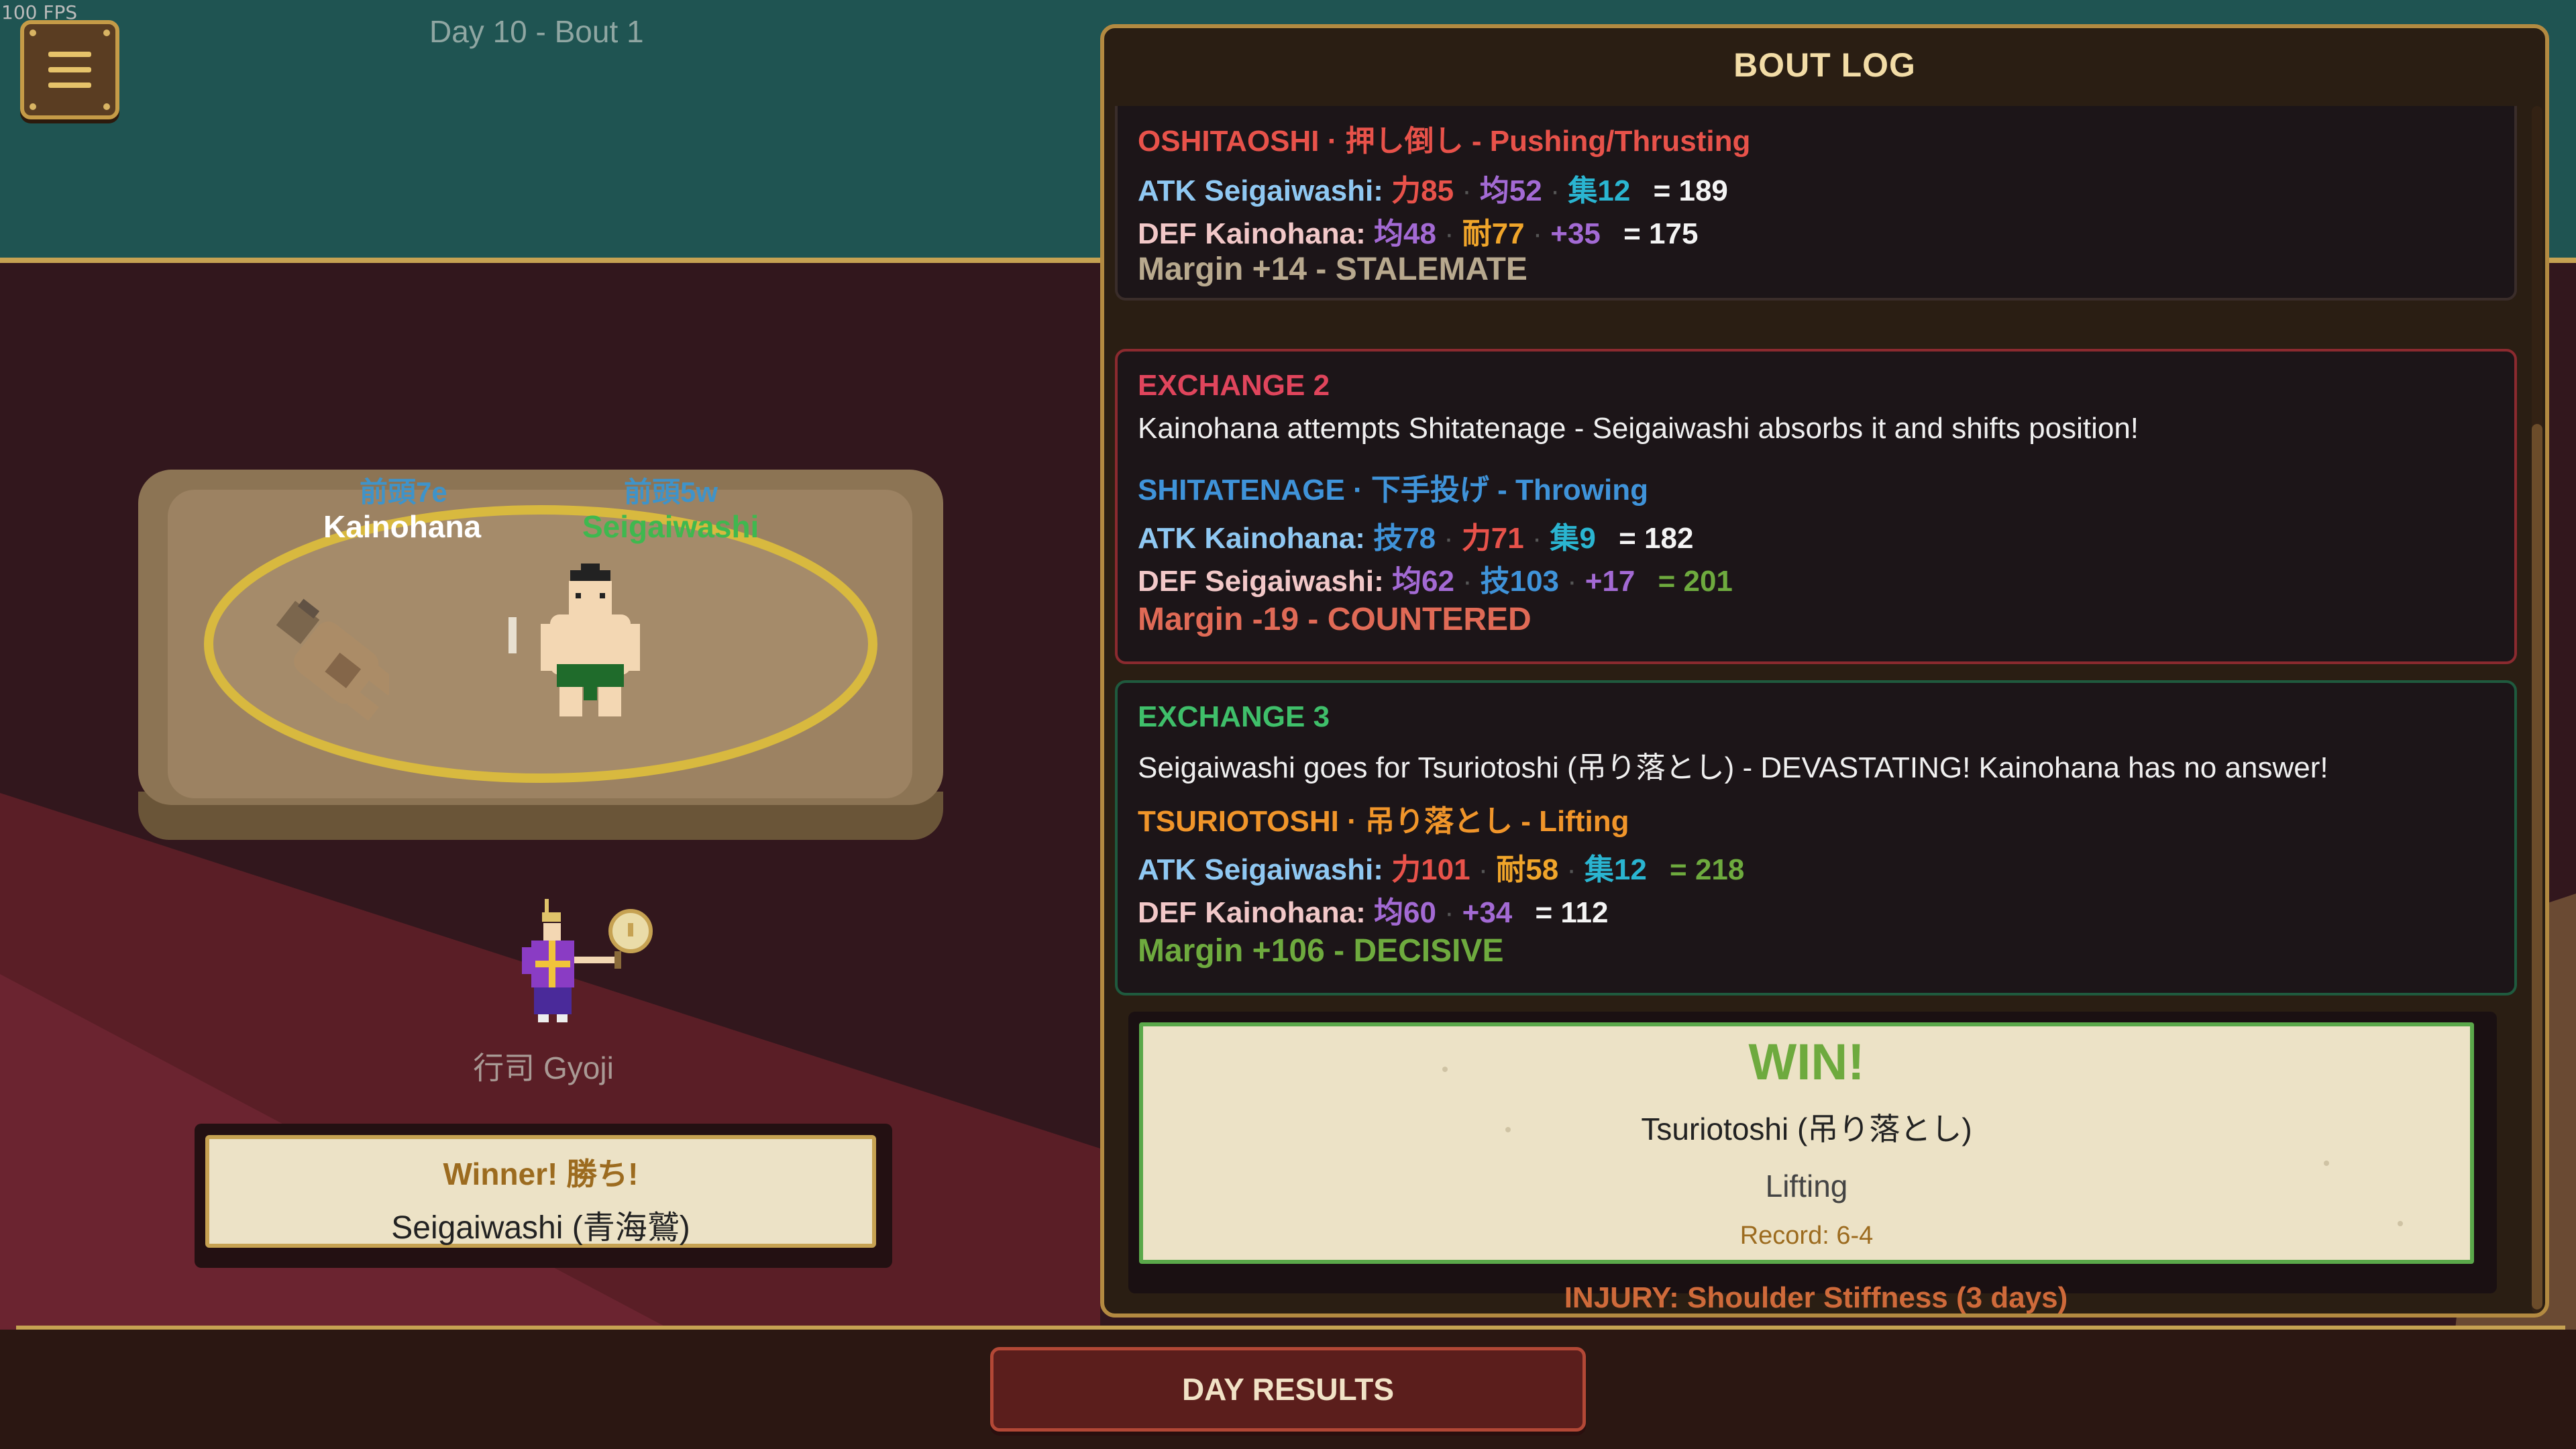 This screenshot has height=1449, width=2576. I want to click on result-headline: WIN!, so click(1806, 1062).